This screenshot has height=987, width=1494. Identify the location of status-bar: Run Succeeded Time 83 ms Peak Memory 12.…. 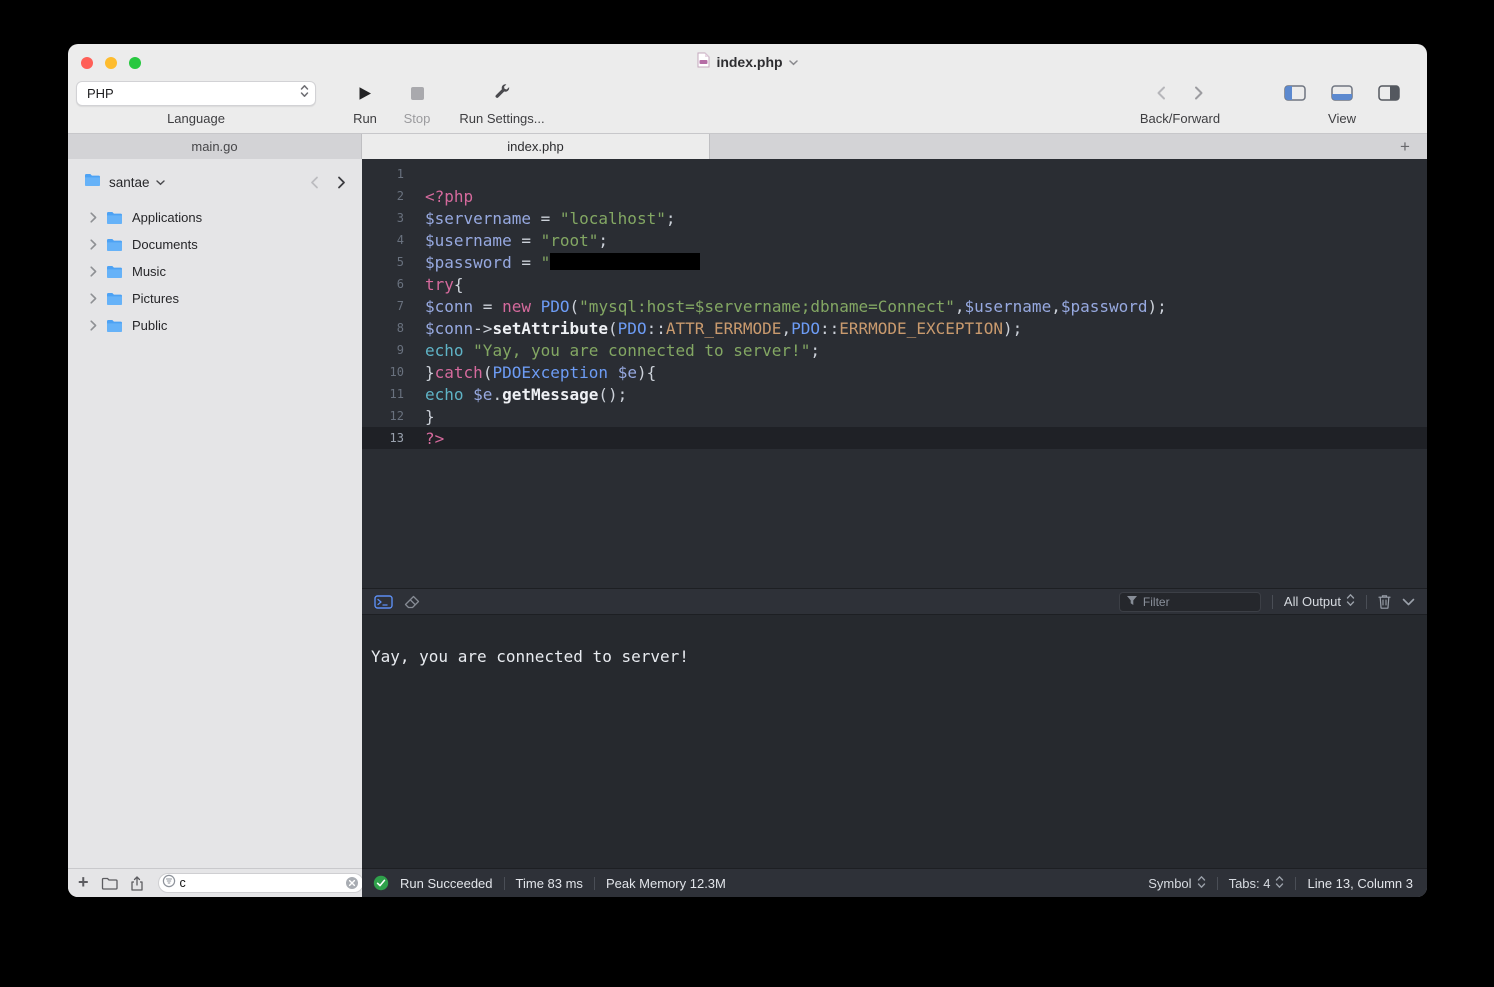
(894, 882).